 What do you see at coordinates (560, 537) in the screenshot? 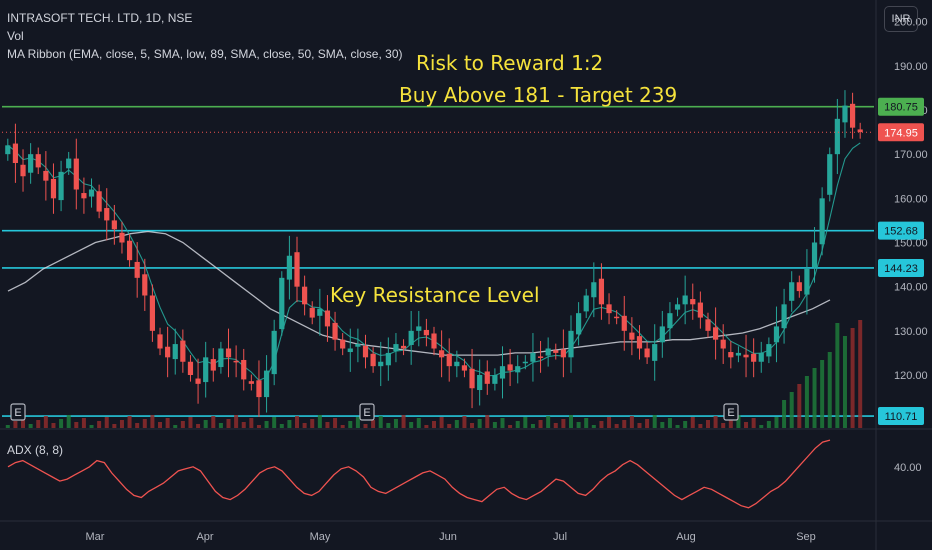
I see `time-tick-label: Jul` at bounding box center [560, 537].